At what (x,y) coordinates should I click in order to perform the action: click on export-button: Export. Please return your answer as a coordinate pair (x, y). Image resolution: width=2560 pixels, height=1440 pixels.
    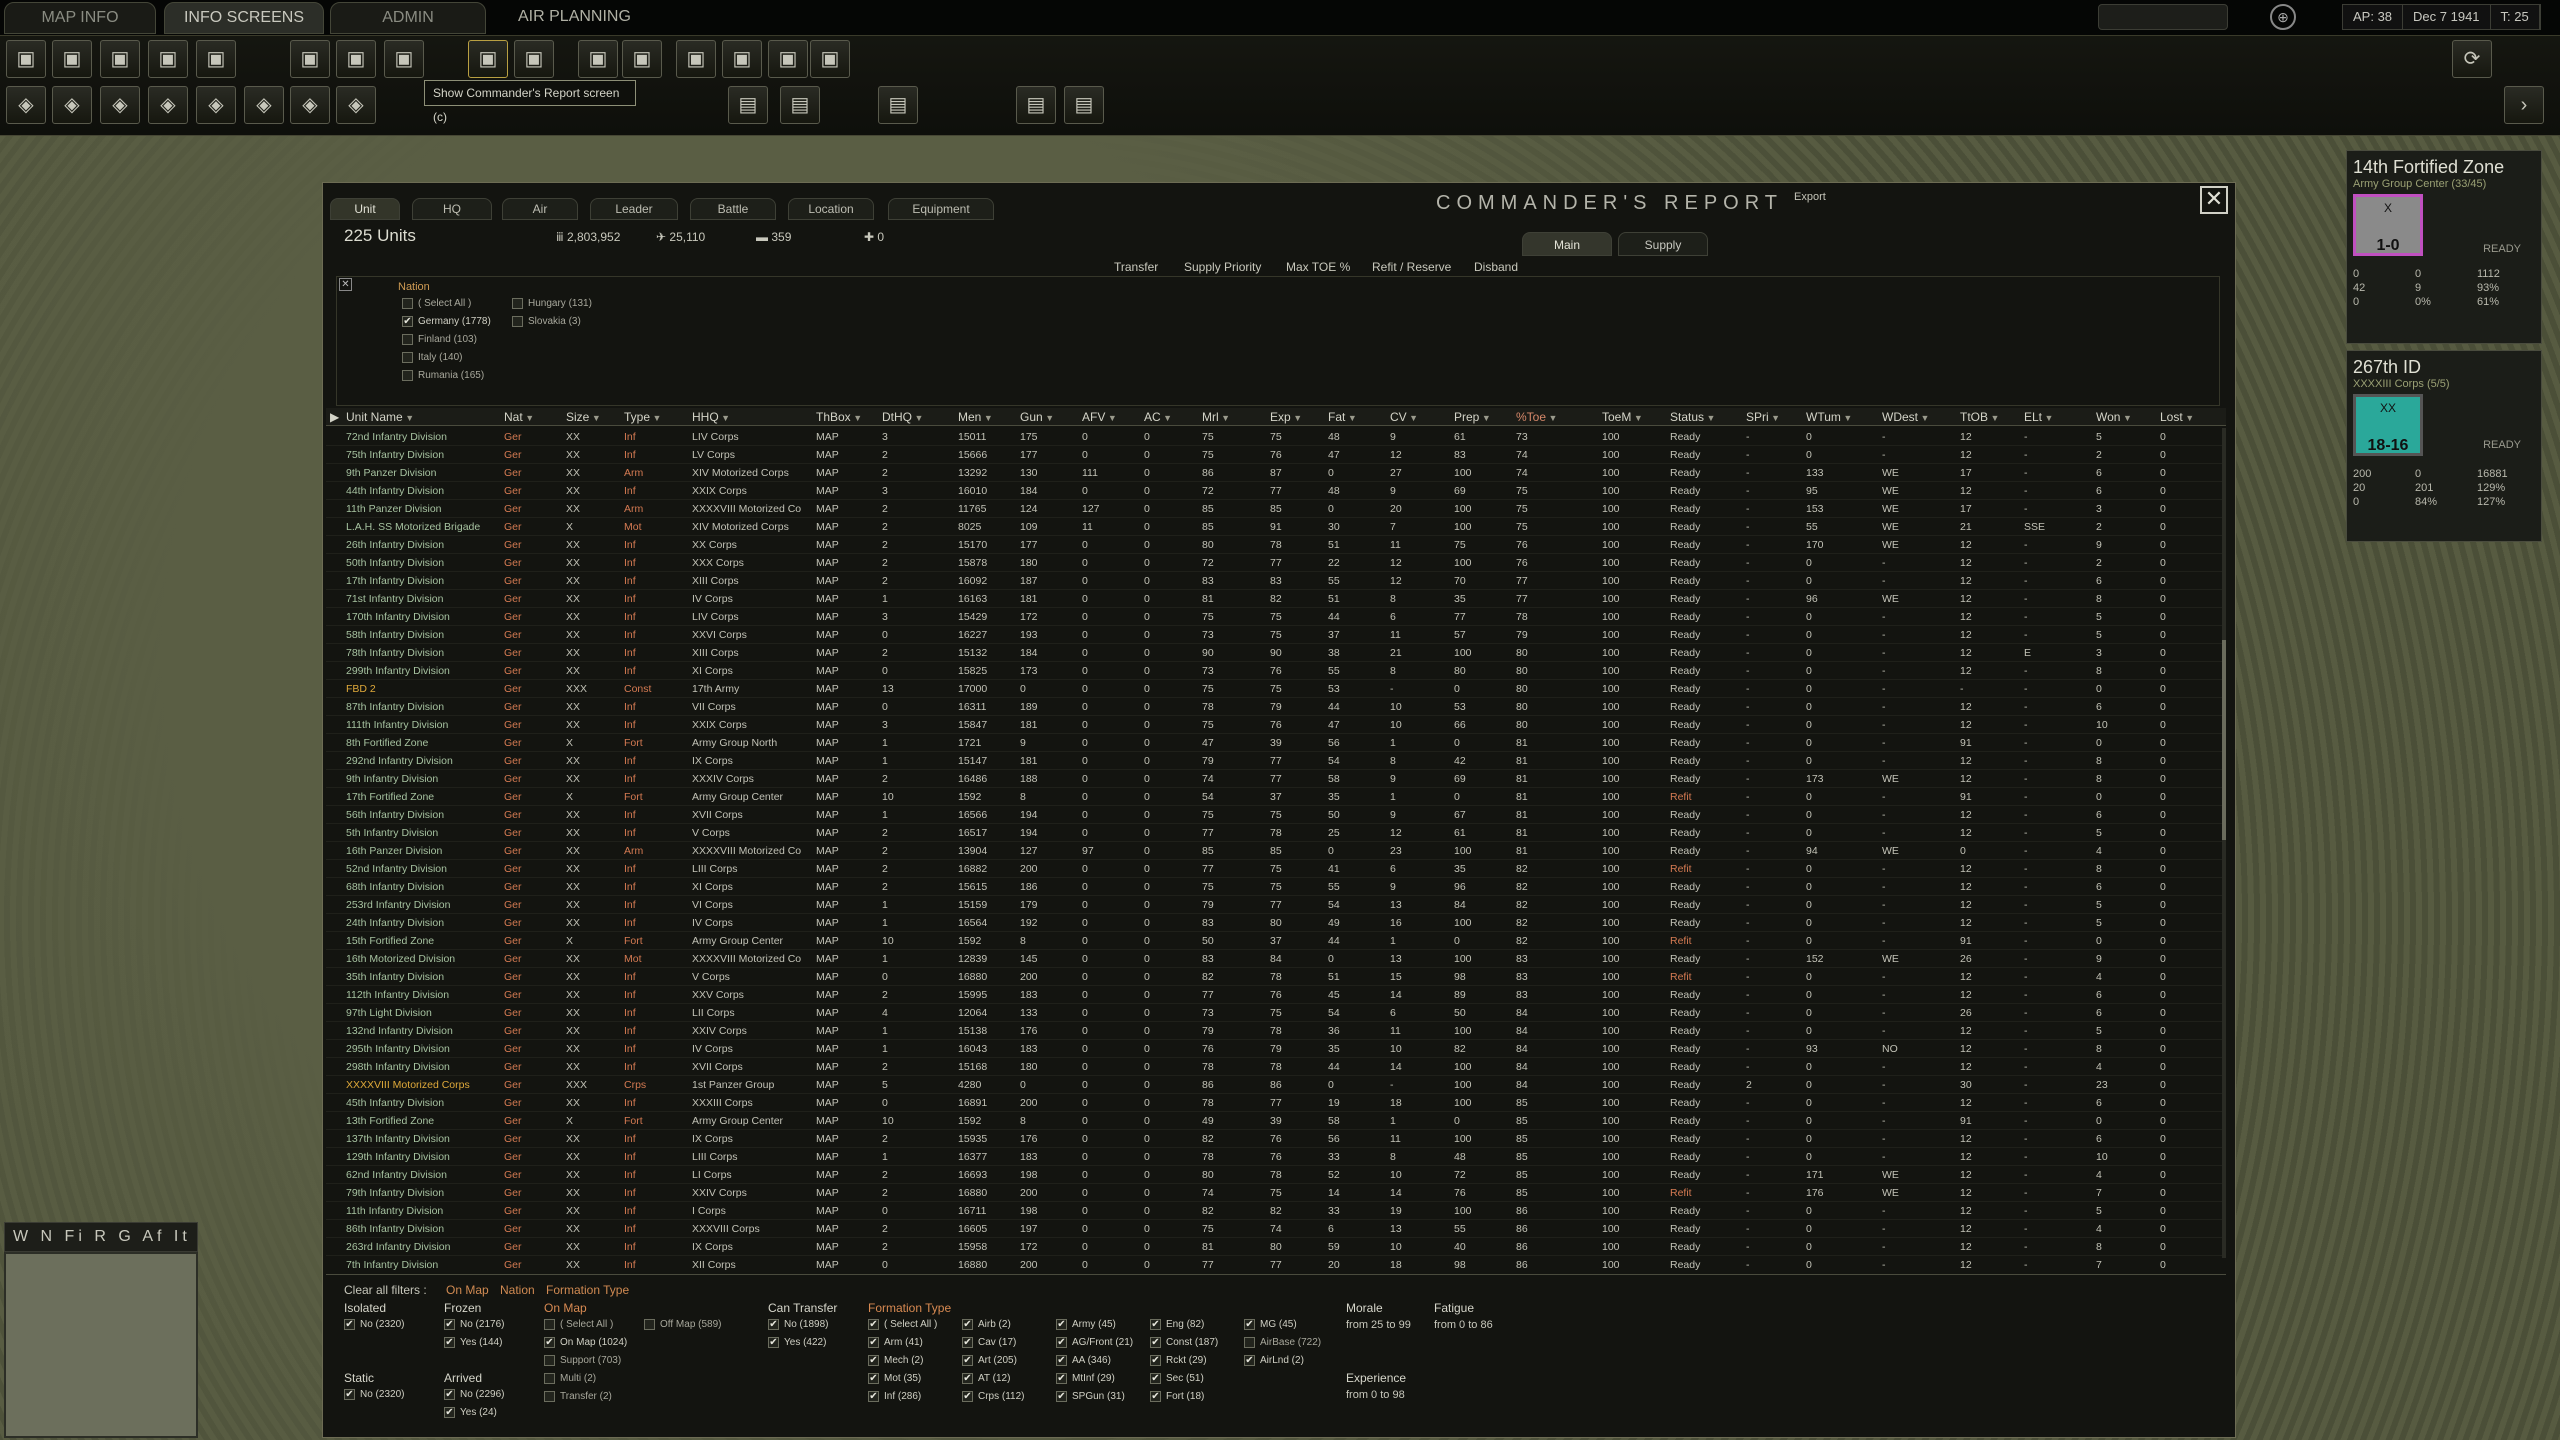
    Looking at the image, I should click on (1810, 197).